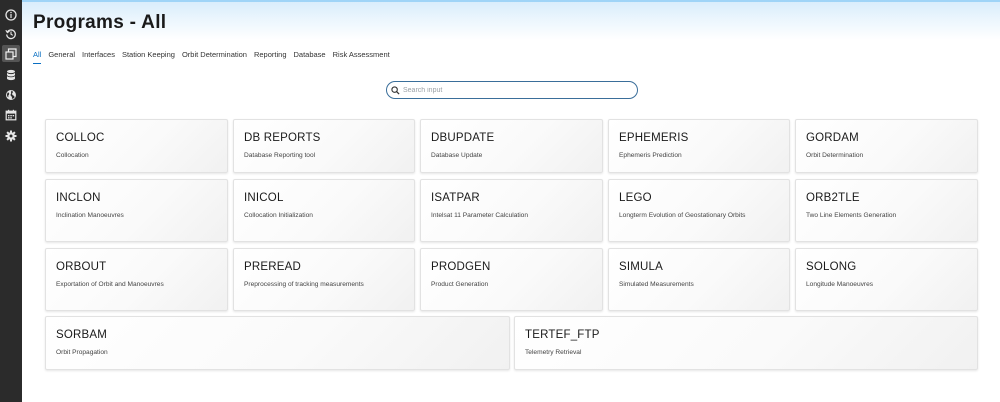 This screenshot has height=402, width=1000. What do you see at coordinates (463, 138) in the screenshot?
I see `program-name: DBUPDATE` at bounding box center [463, 138].